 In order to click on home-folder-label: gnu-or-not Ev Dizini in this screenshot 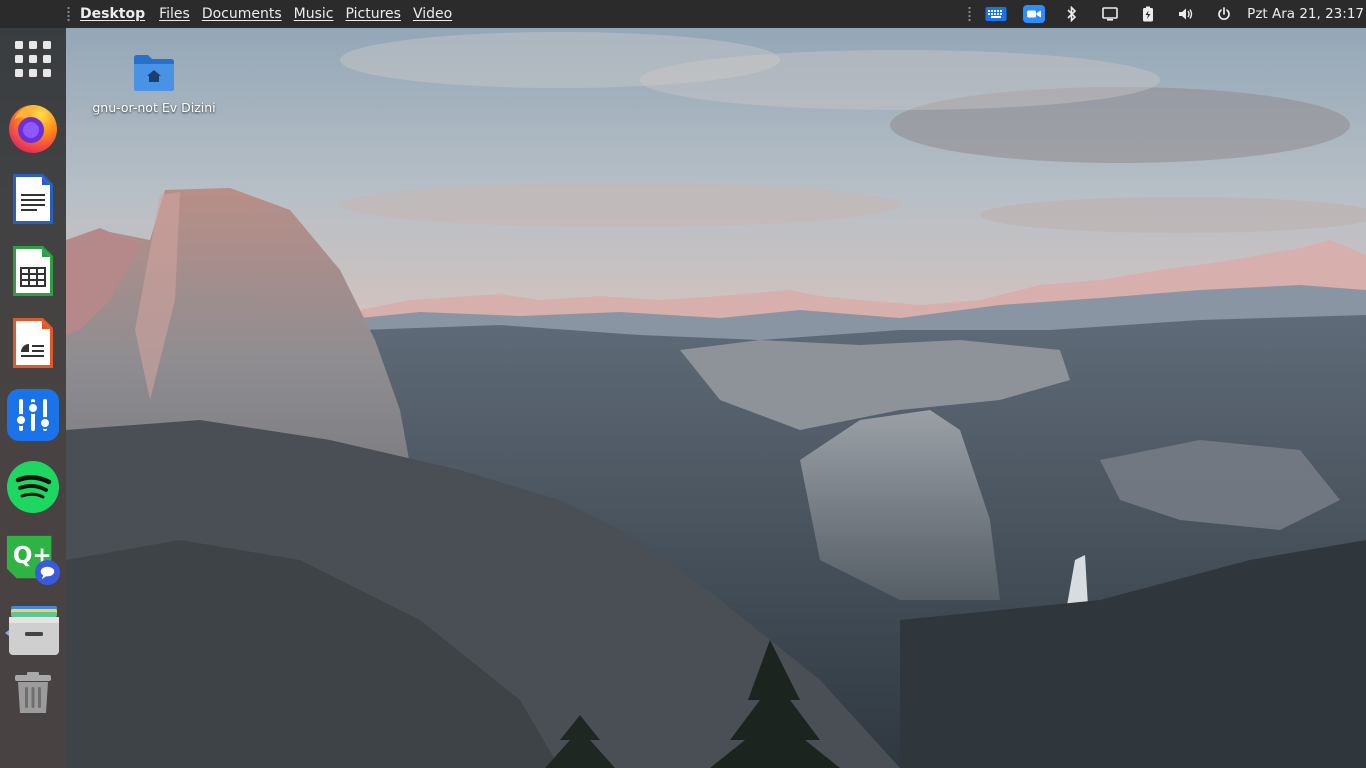, I will do `click(154, 107)`.